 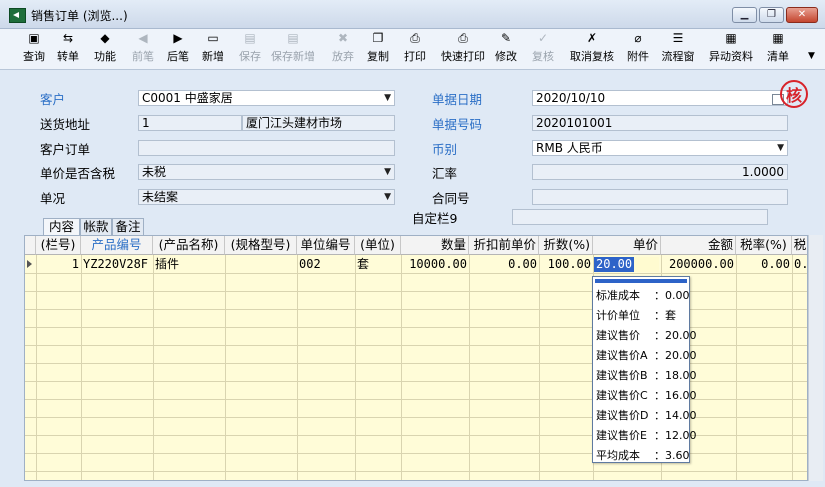 I want to click on cell-discount: 100.00, so click(x=566, y=264).